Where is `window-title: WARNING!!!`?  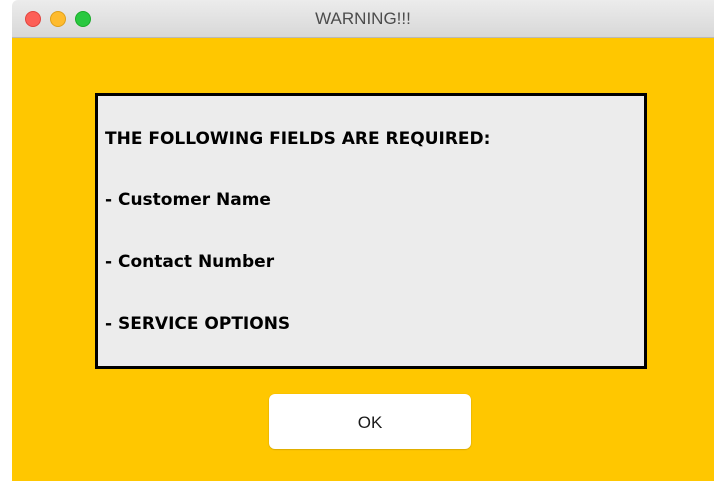 window-title: WARNING!!! is located at coordinates (363, 18).